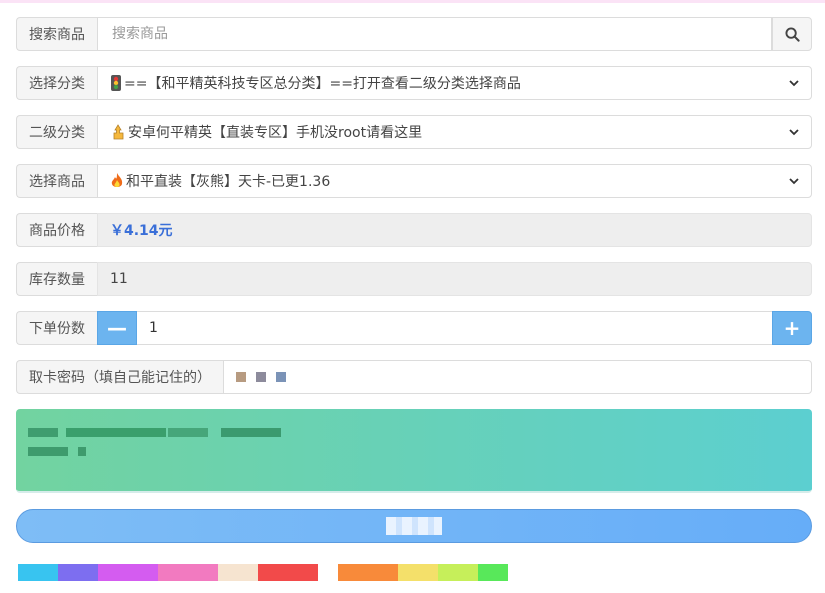  Describe the element at coordinates (56, 181) in the screenshot. I see `product-label: 选择商品` at that location.